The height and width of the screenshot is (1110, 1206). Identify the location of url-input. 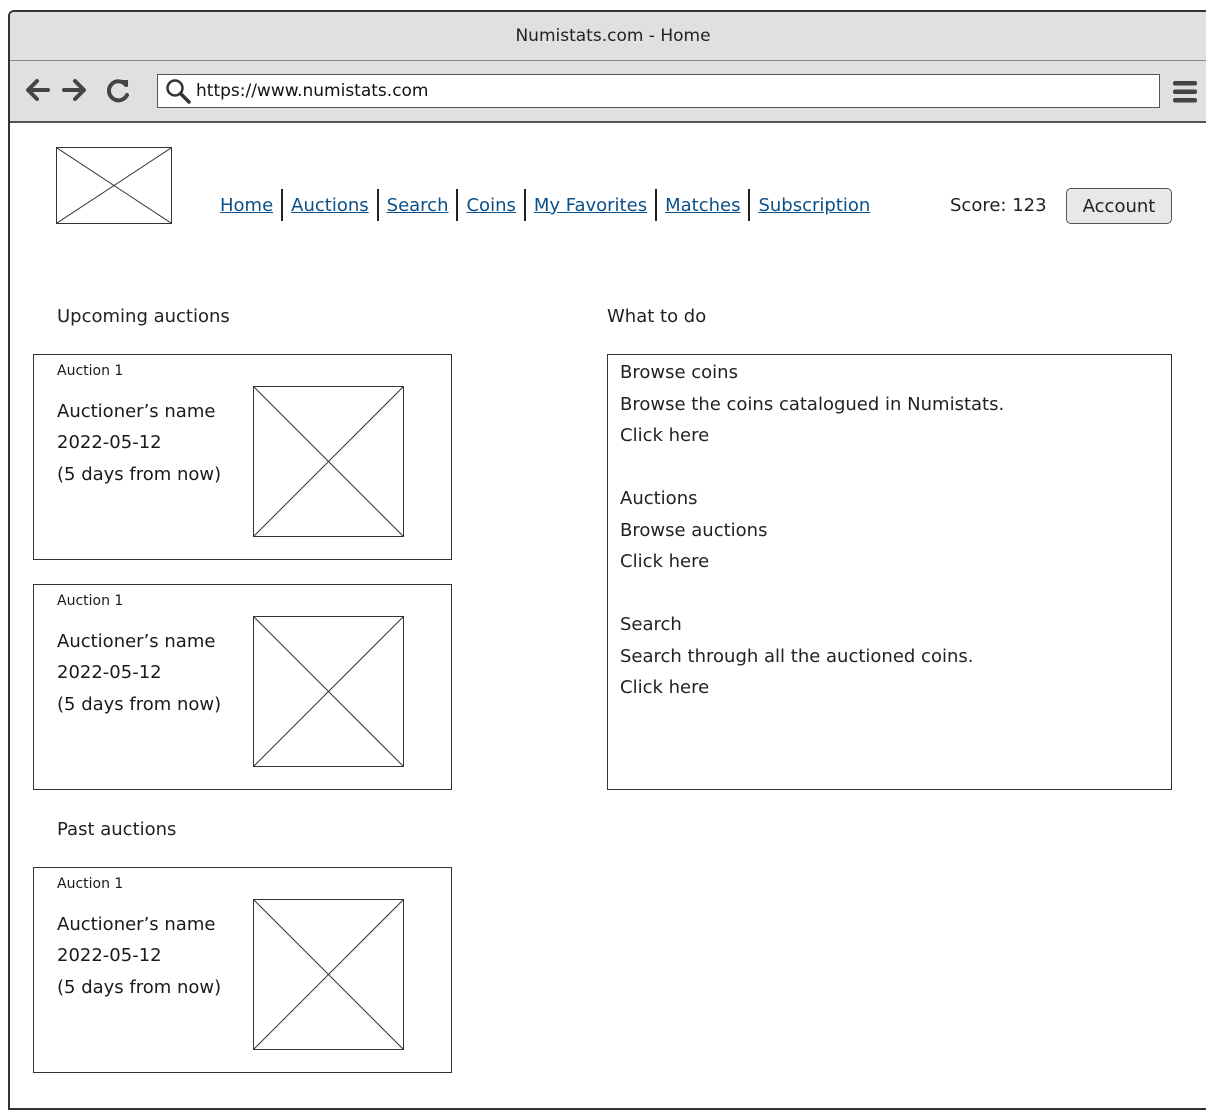
(646, 91).